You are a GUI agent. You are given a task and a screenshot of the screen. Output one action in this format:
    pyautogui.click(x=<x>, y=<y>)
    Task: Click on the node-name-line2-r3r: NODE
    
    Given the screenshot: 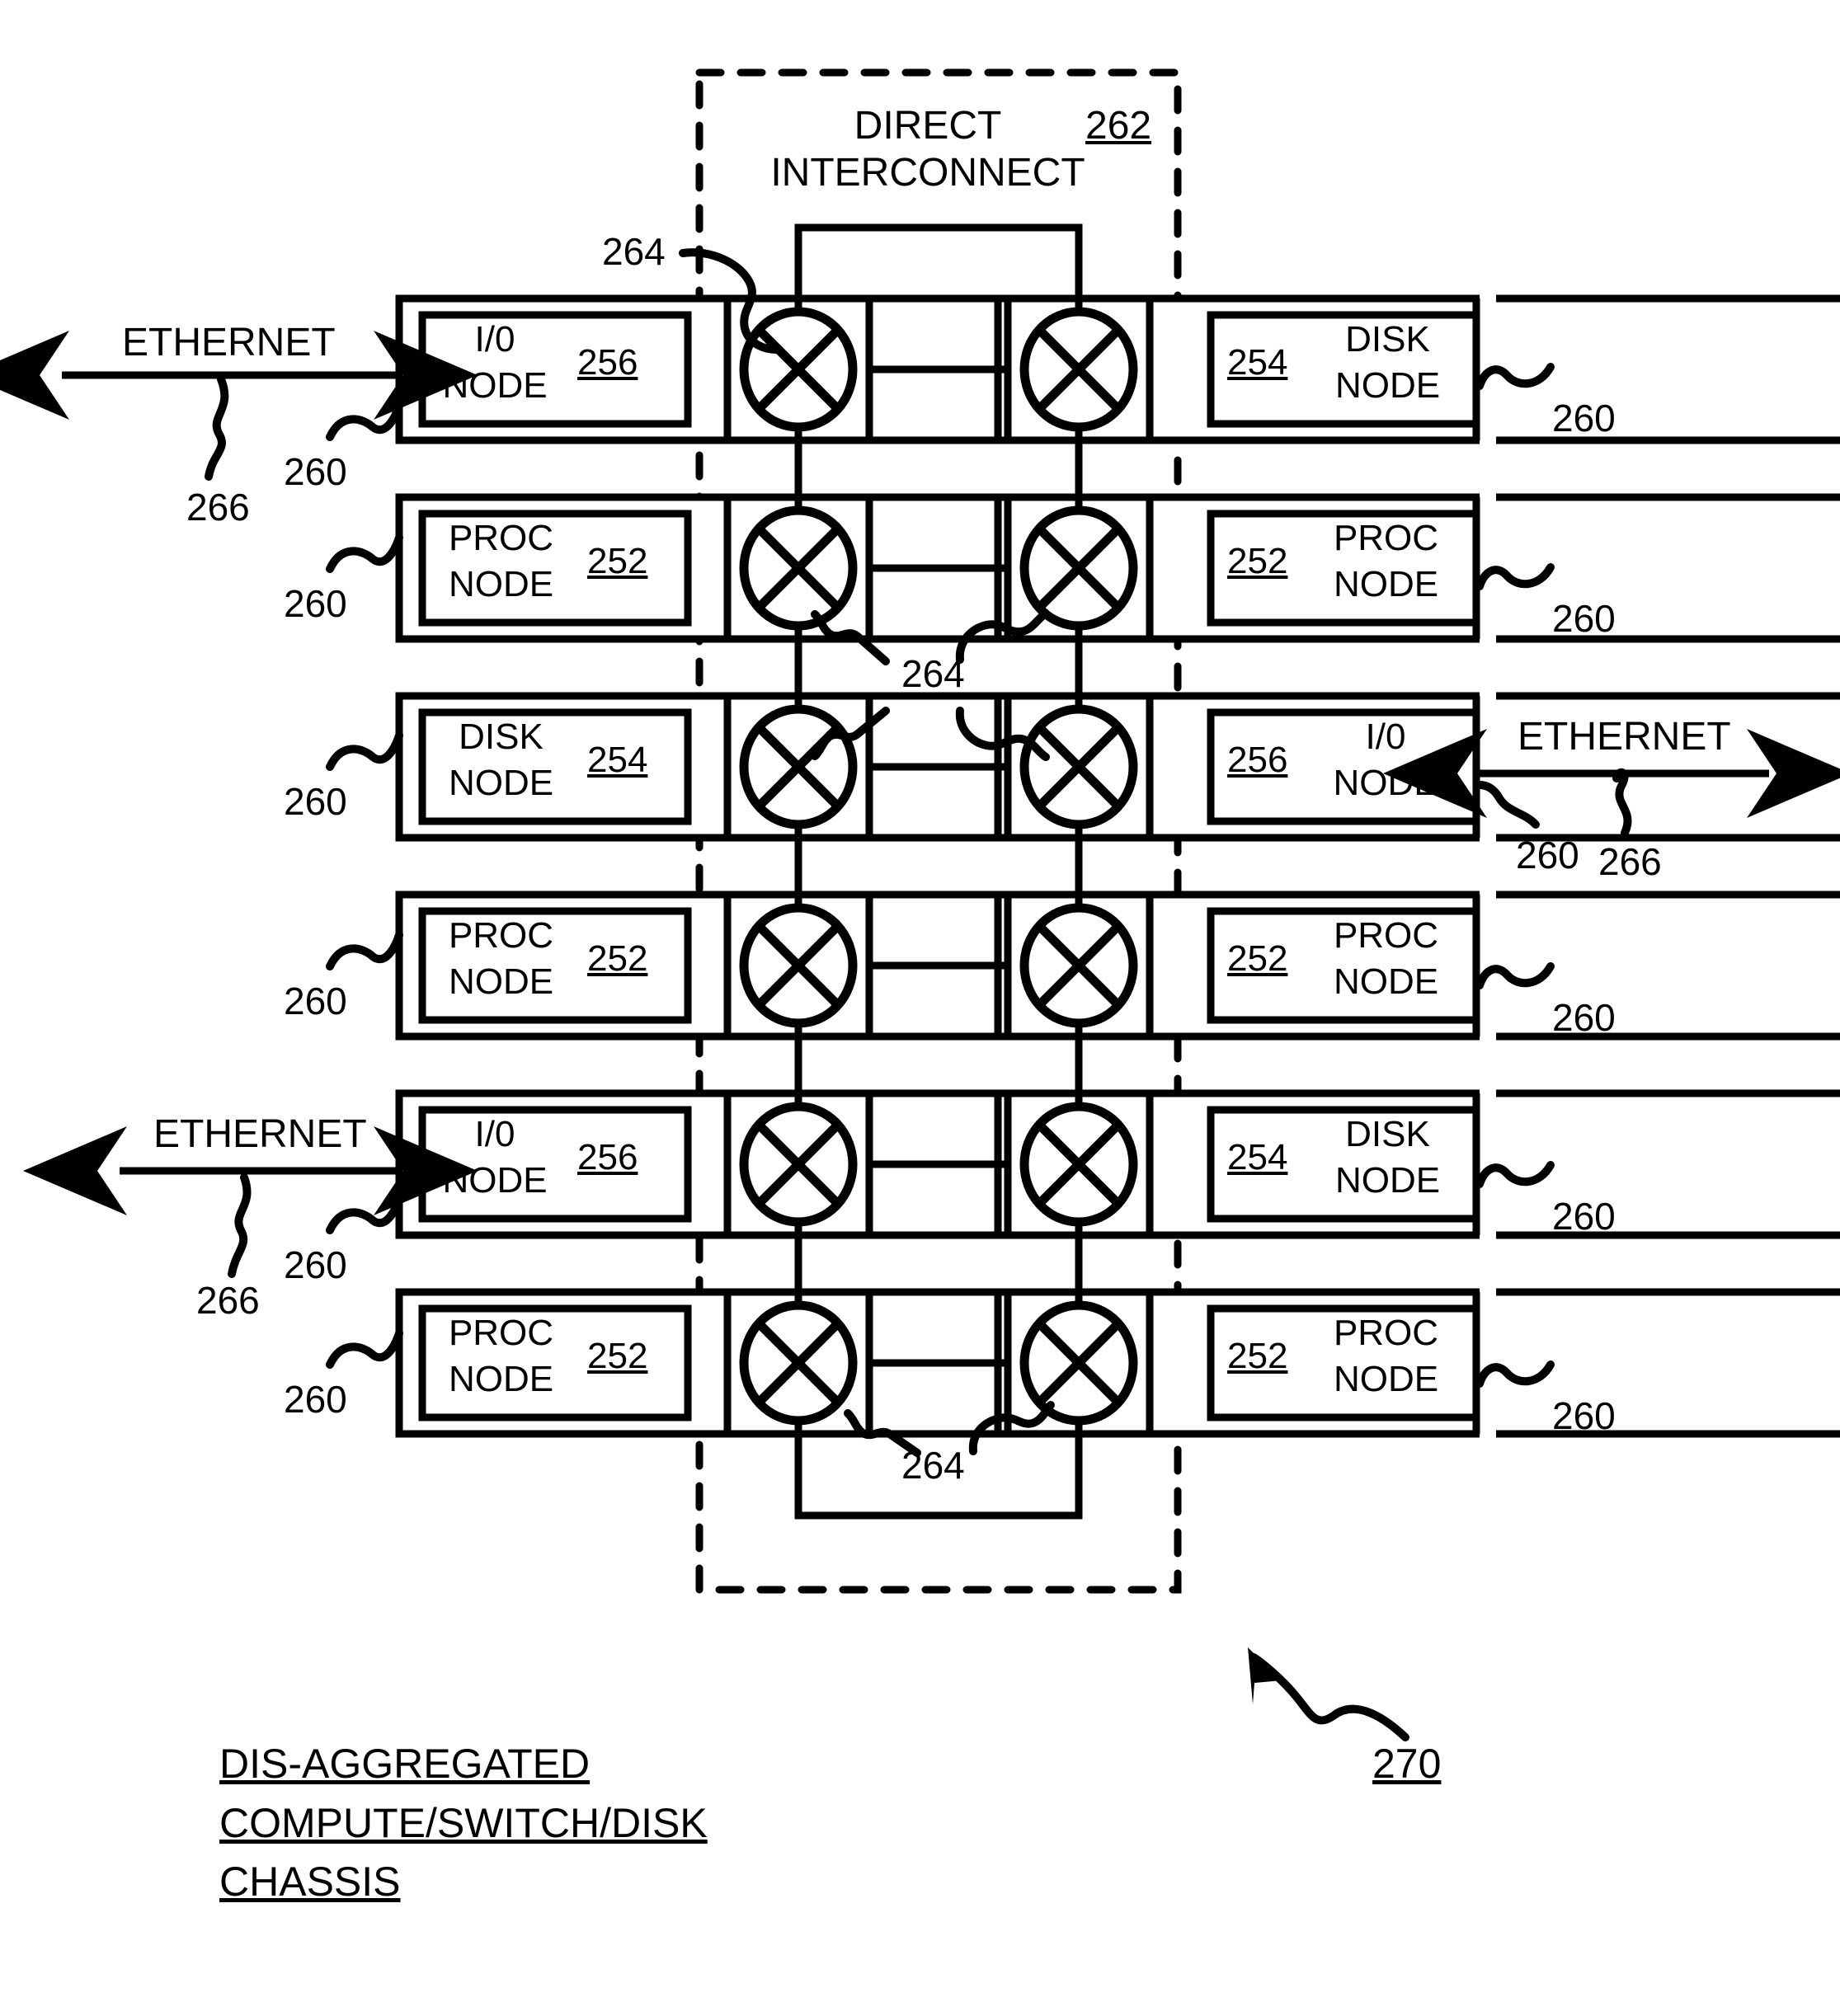 What is the action you would take?
    pyautogui.click(x=1385, y=783)
    